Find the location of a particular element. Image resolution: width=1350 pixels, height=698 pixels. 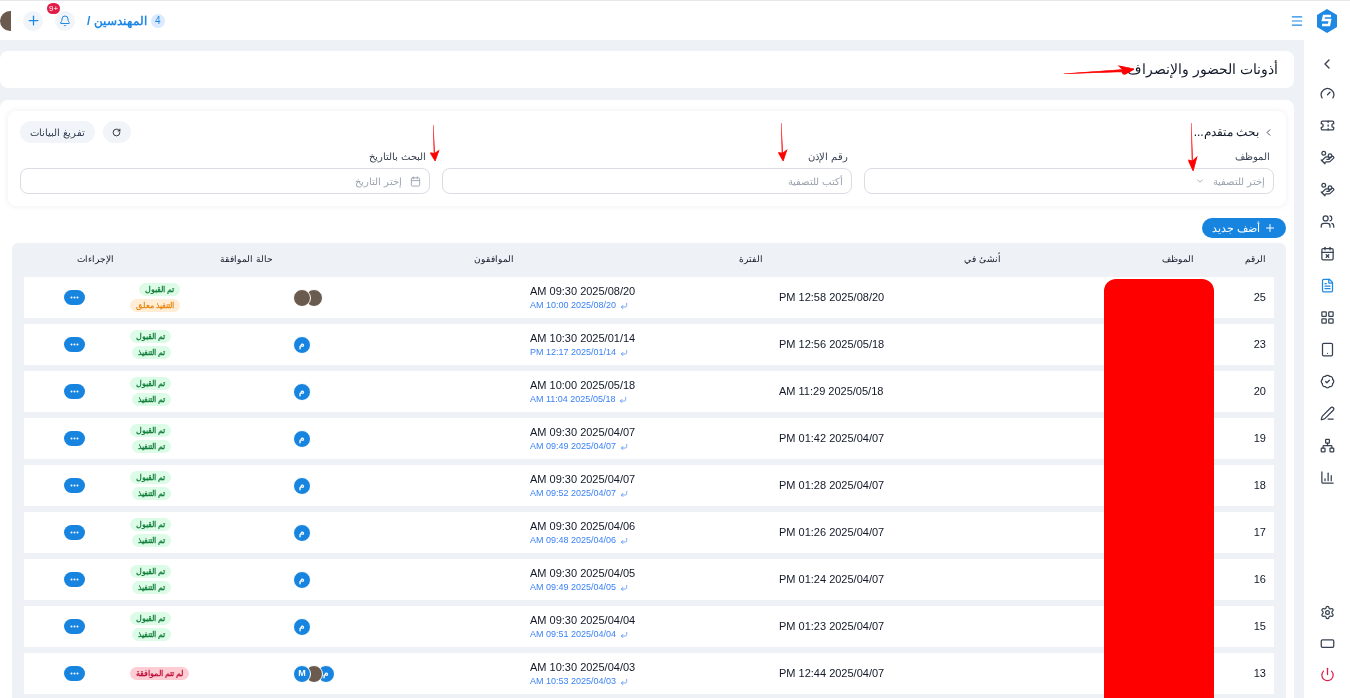

menu-icon is located at coordinates (1297, 20).